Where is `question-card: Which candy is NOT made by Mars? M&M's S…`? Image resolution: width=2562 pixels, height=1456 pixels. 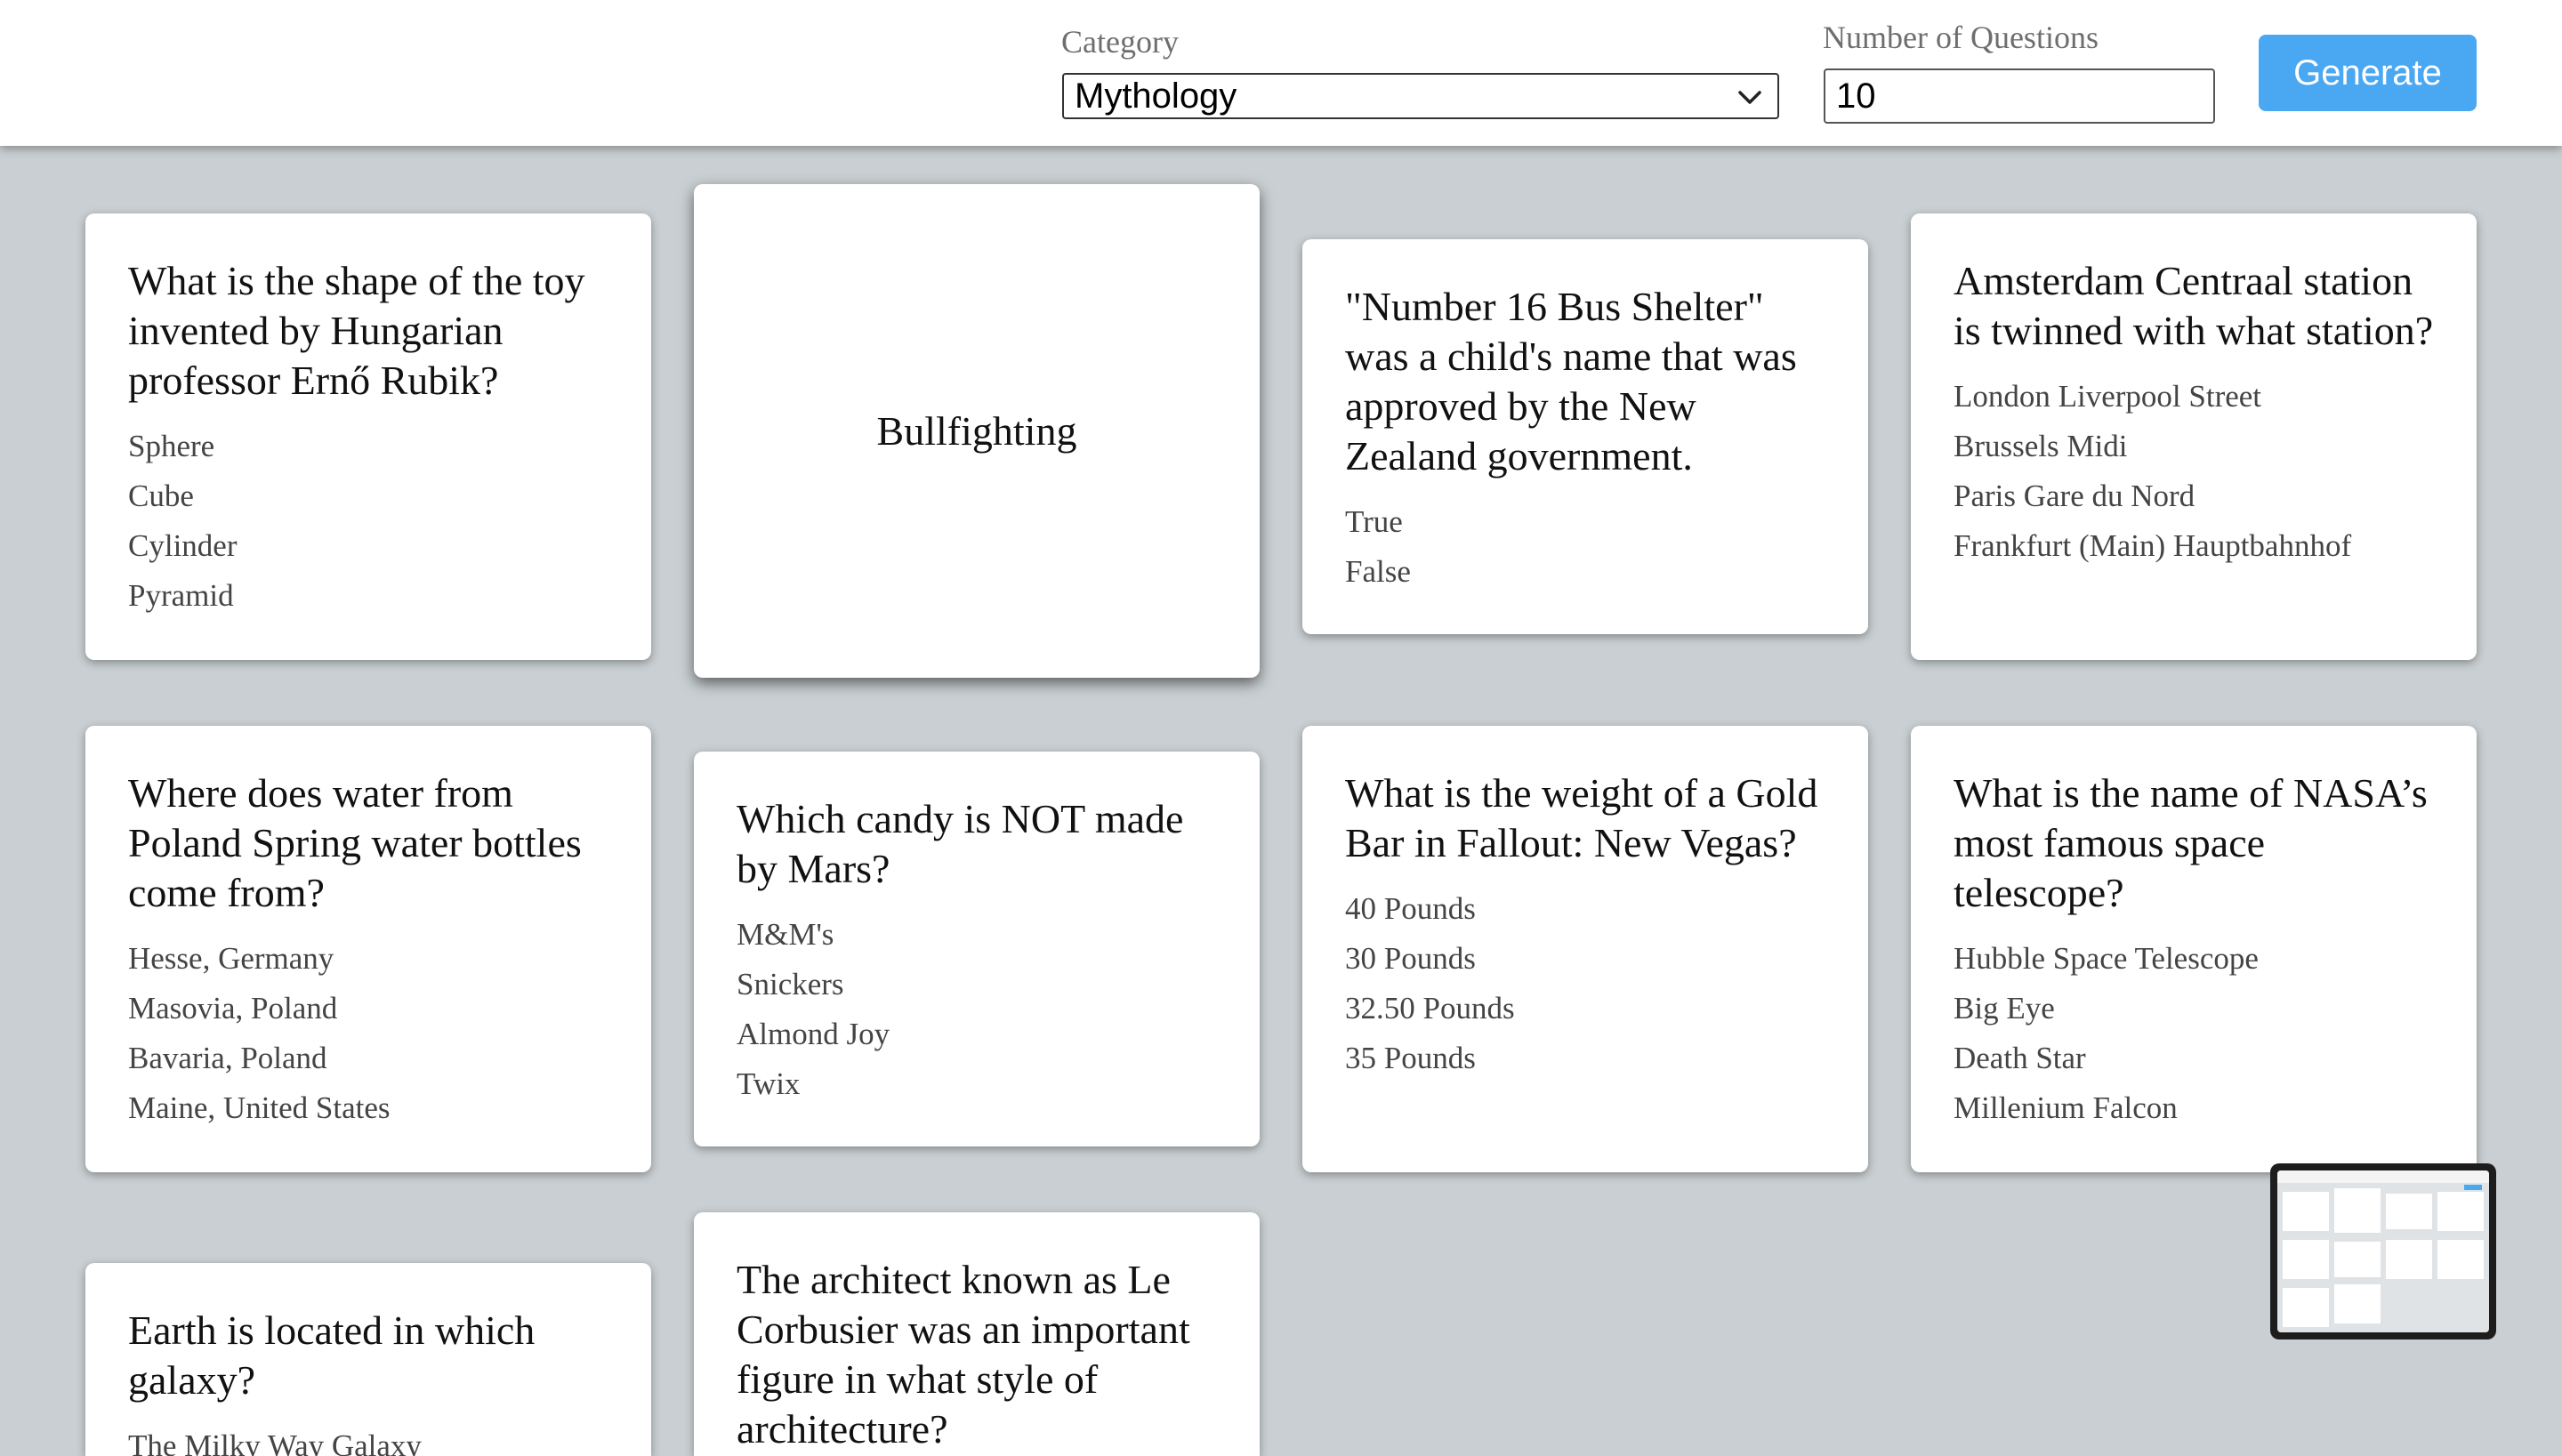
question-card: Which candy is NOT made by Mars? M&M's S… is located at coordinates (977, 949).